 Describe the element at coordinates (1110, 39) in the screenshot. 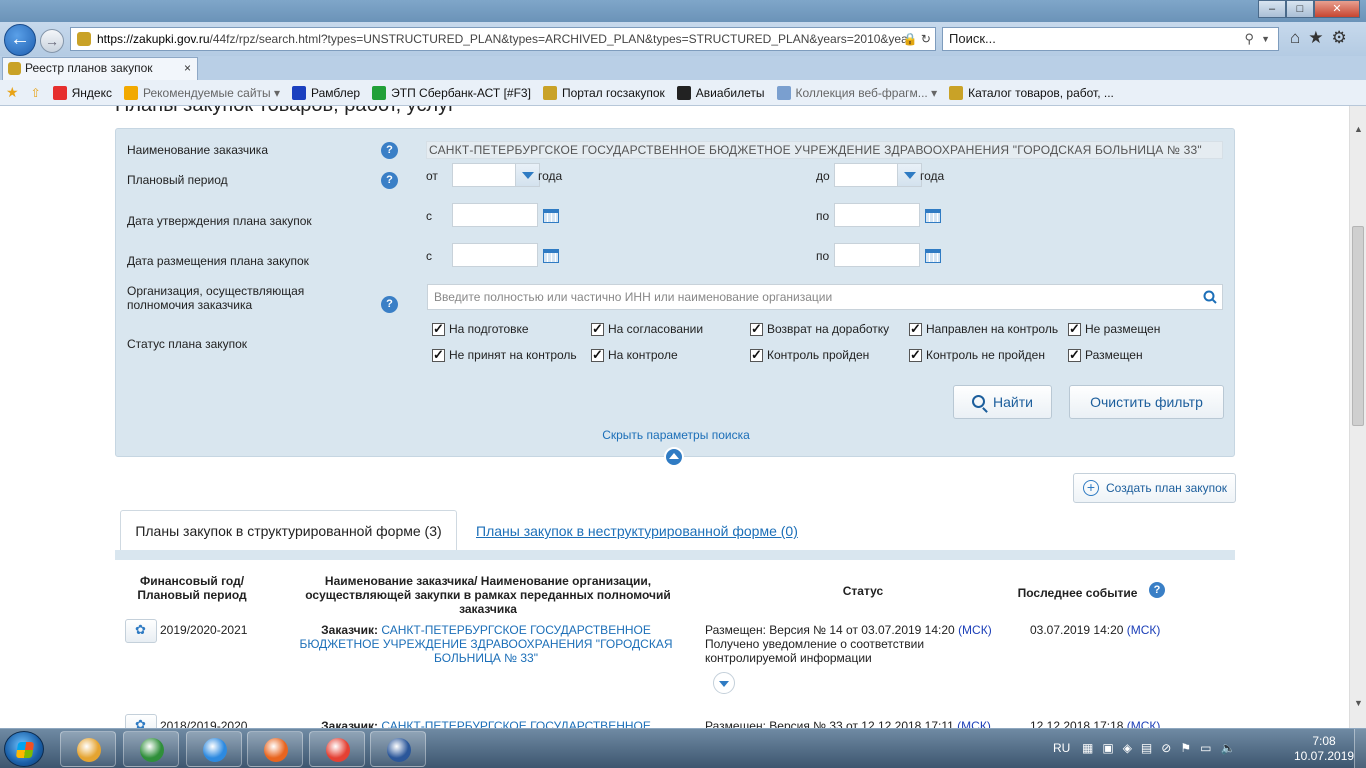

I see `browser-search-input: Поиск... ⚲ ▼` at that location.